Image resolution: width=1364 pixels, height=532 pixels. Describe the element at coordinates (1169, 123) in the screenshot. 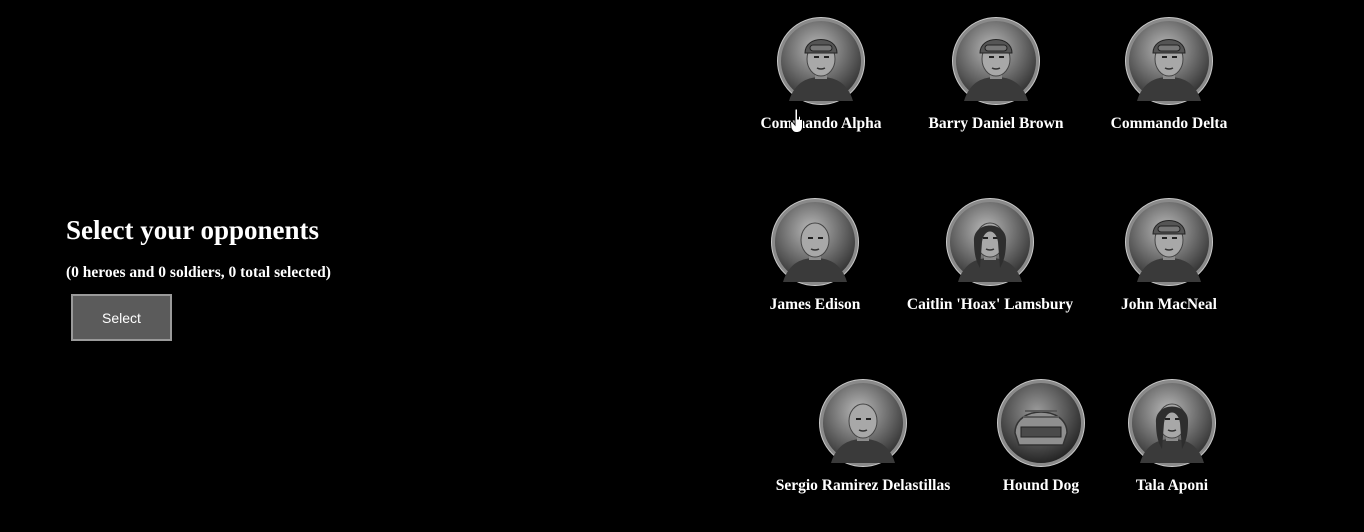

I see `character-name: Commando Delta` at that location.